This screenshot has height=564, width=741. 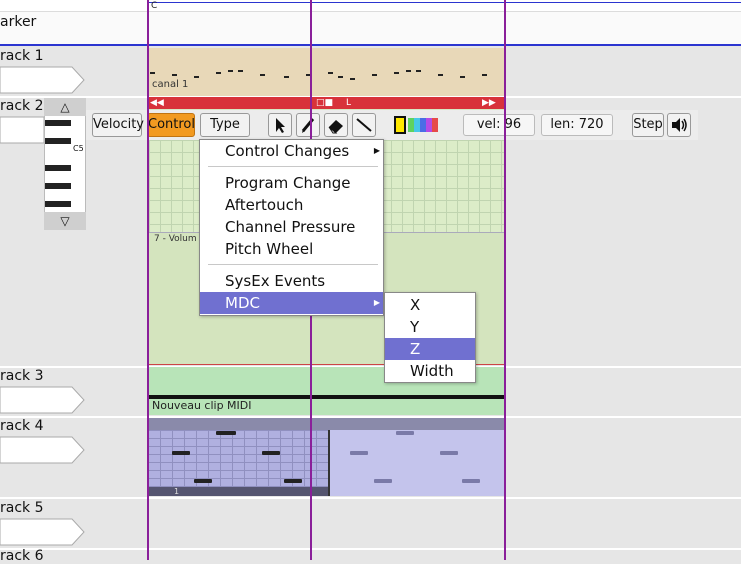 I want to click on clip-header-bar, so click(x=326, y=424).